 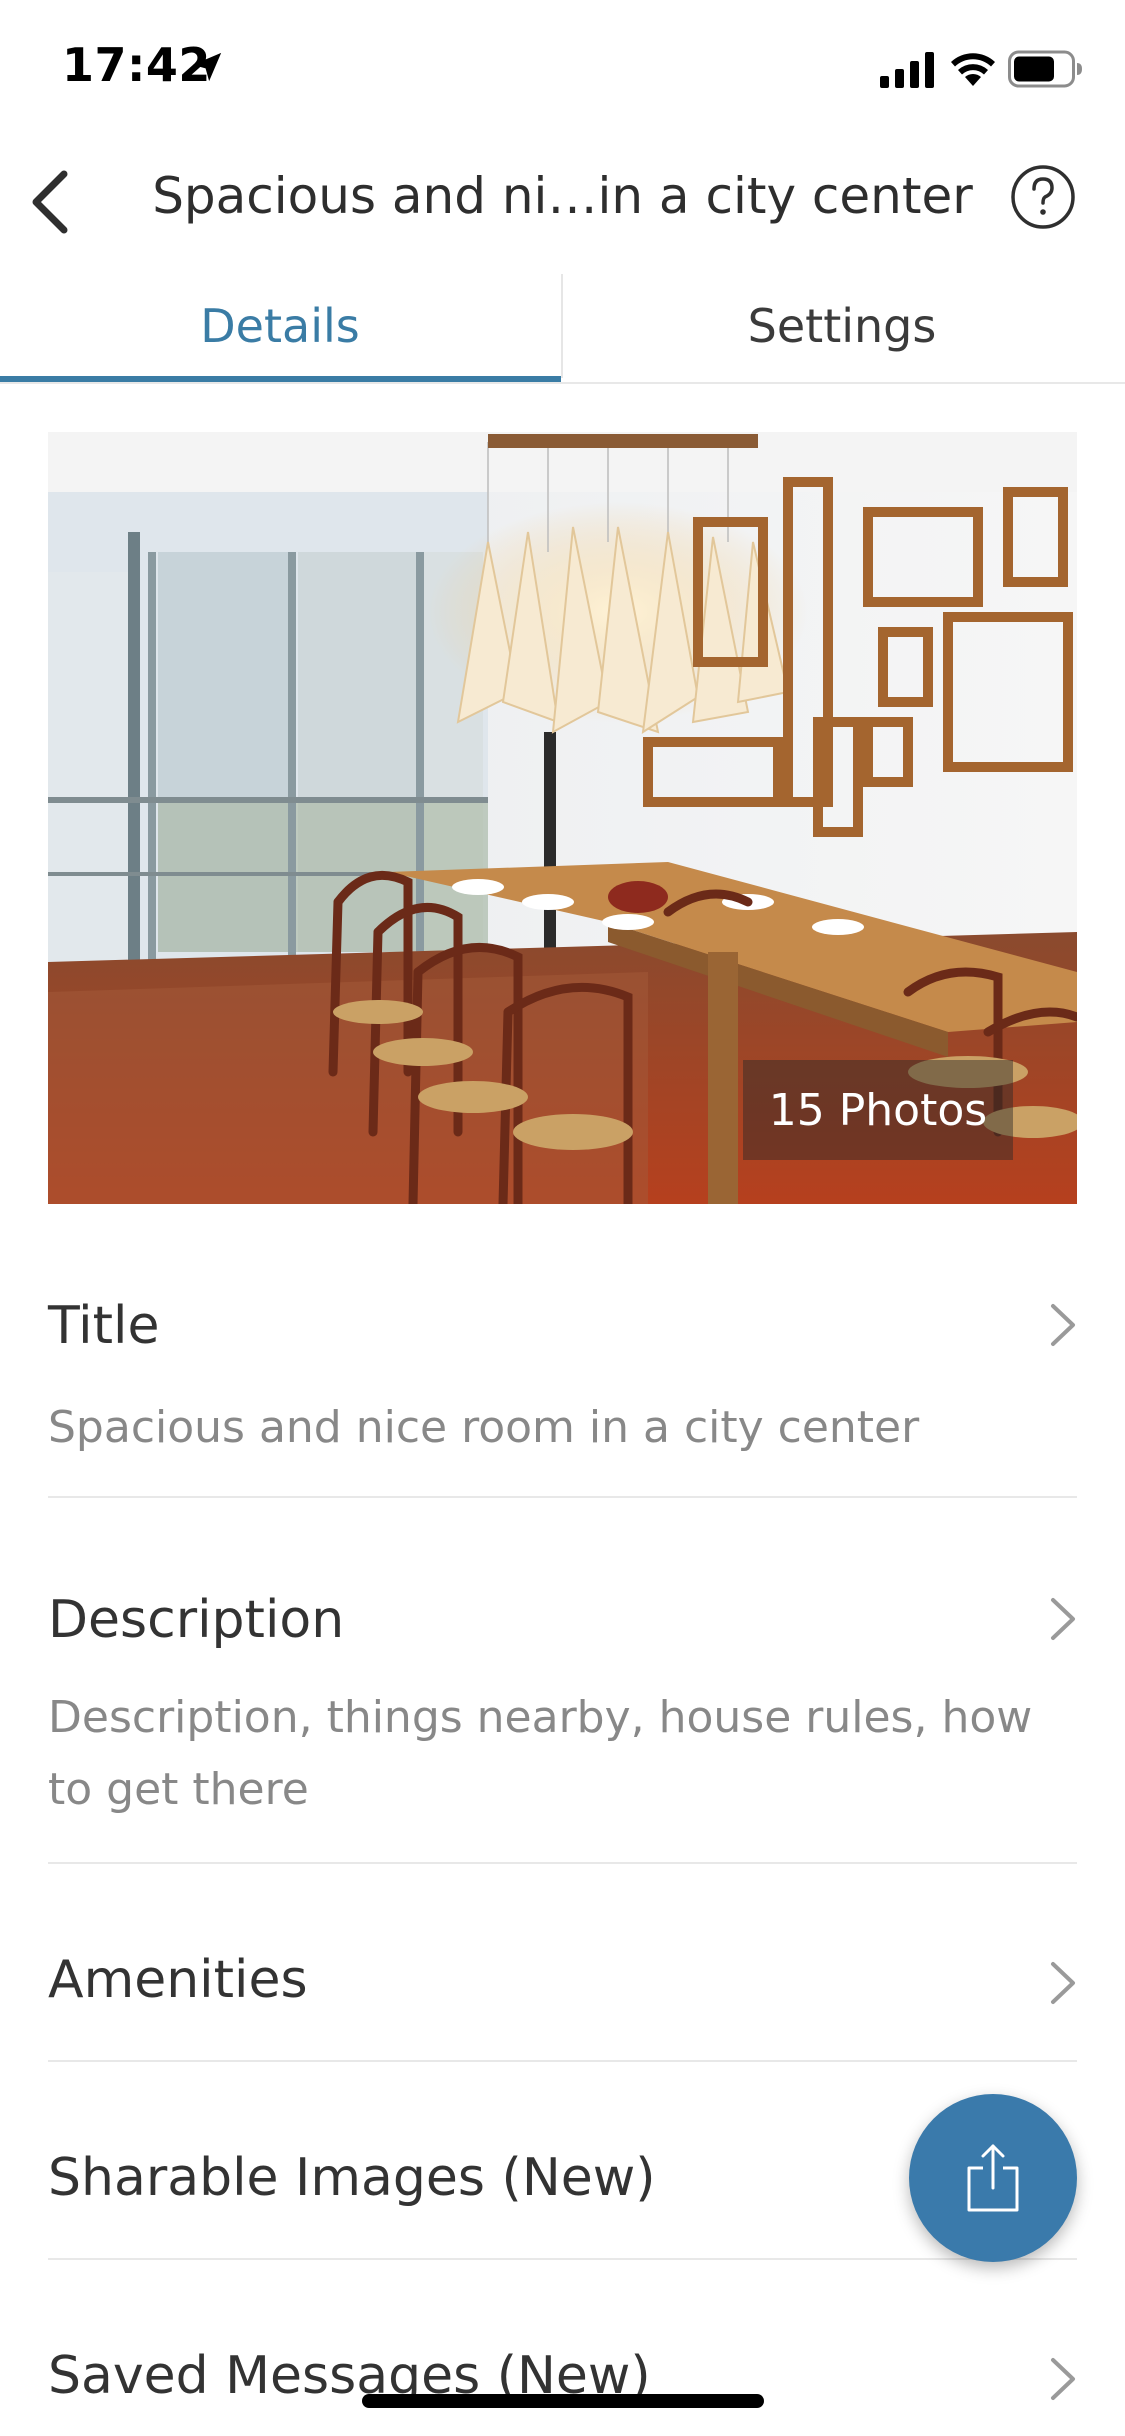 I want to click on row-title-value: Spacious and nice room in a city center, so click(x=484, y=1427).